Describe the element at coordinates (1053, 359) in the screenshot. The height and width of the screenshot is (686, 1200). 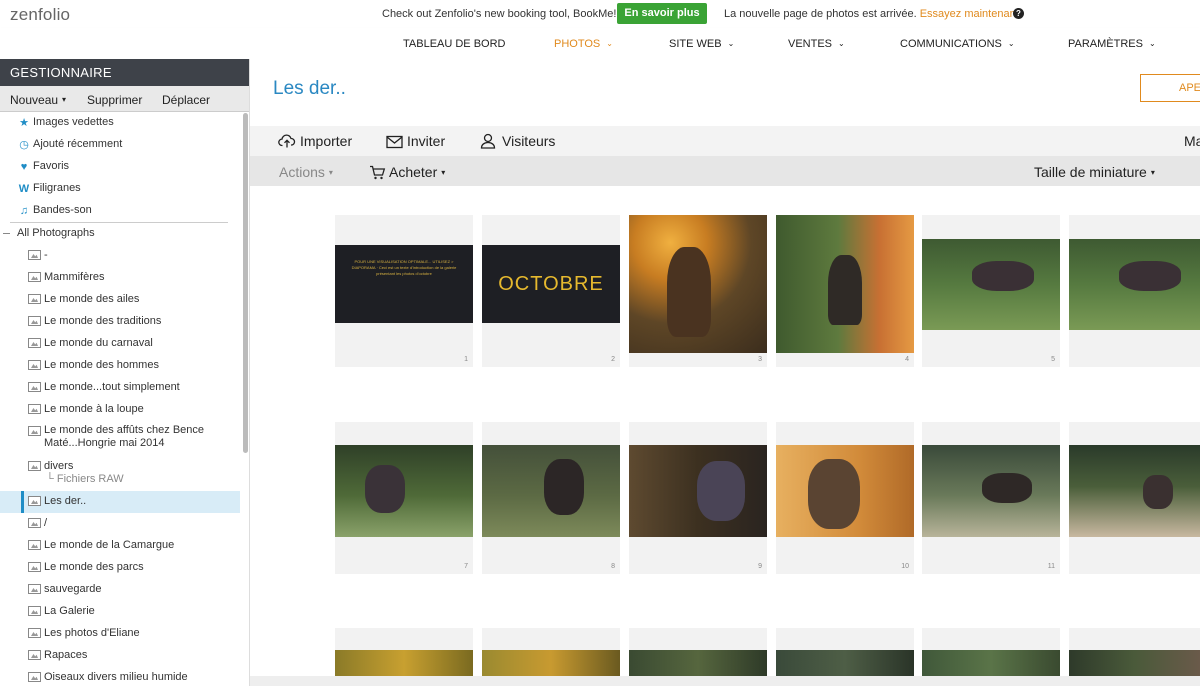
I see `photo-number: 5` at that location.